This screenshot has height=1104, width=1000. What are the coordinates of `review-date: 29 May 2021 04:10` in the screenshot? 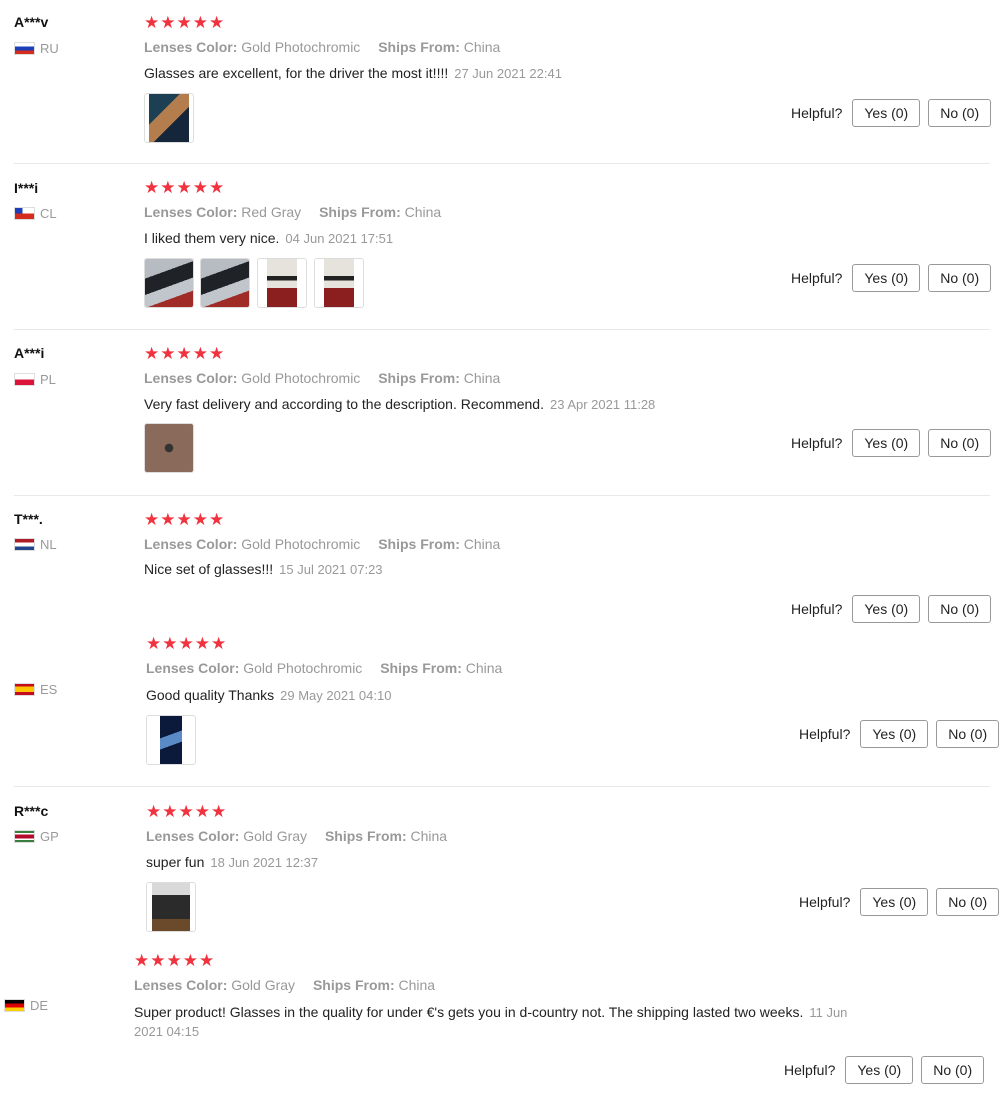 It's located at (336, 695).